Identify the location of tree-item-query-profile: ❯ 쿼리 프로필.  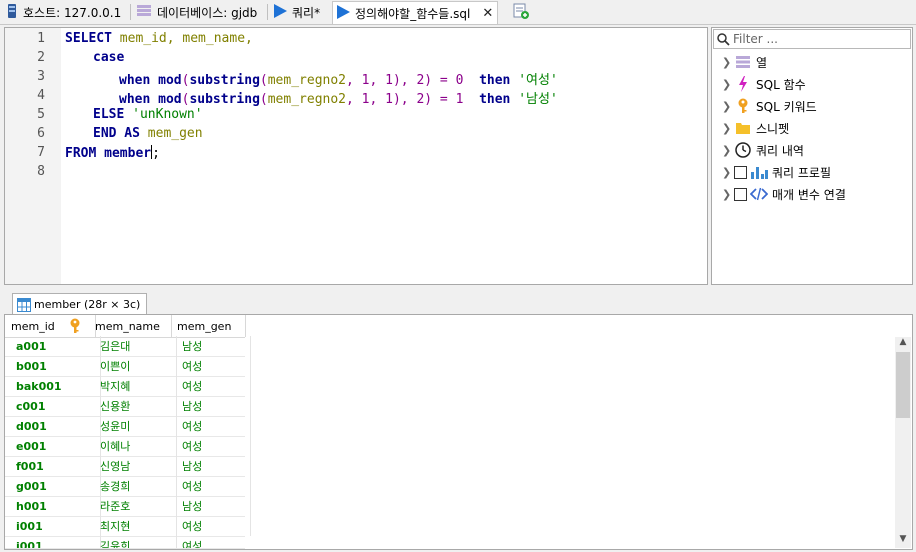
(776, 172).